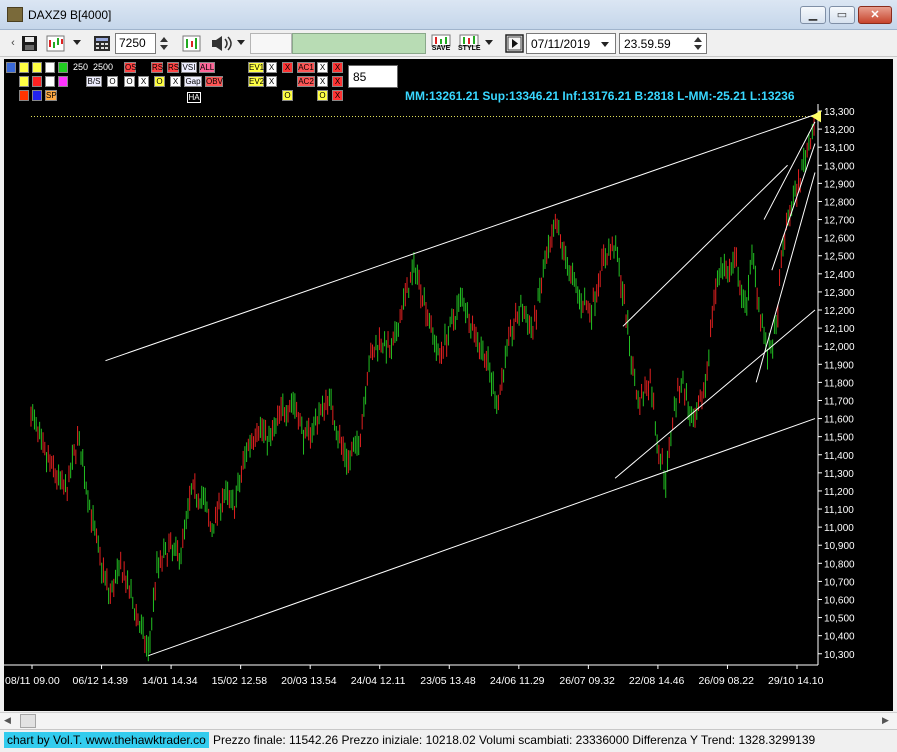 This screenshot has height=752, width=897. What do you see at coordinates (839, 166) in the screenshot?
I see `y-tick-label: 13,000` at bounding box center [839, 166].